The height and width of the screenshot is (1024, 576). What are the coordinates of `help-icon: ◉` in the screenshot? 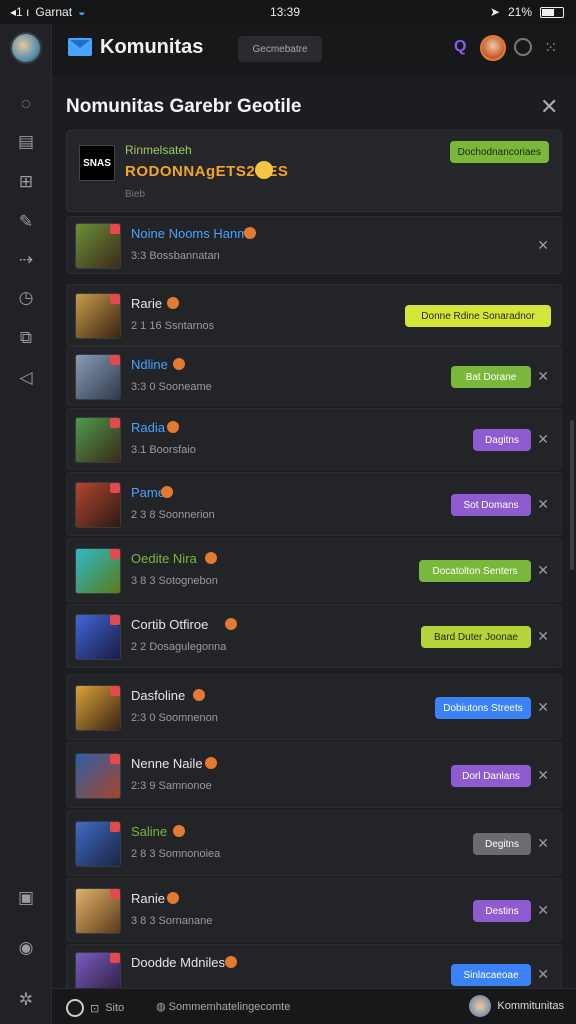 It's located at (26, 948).